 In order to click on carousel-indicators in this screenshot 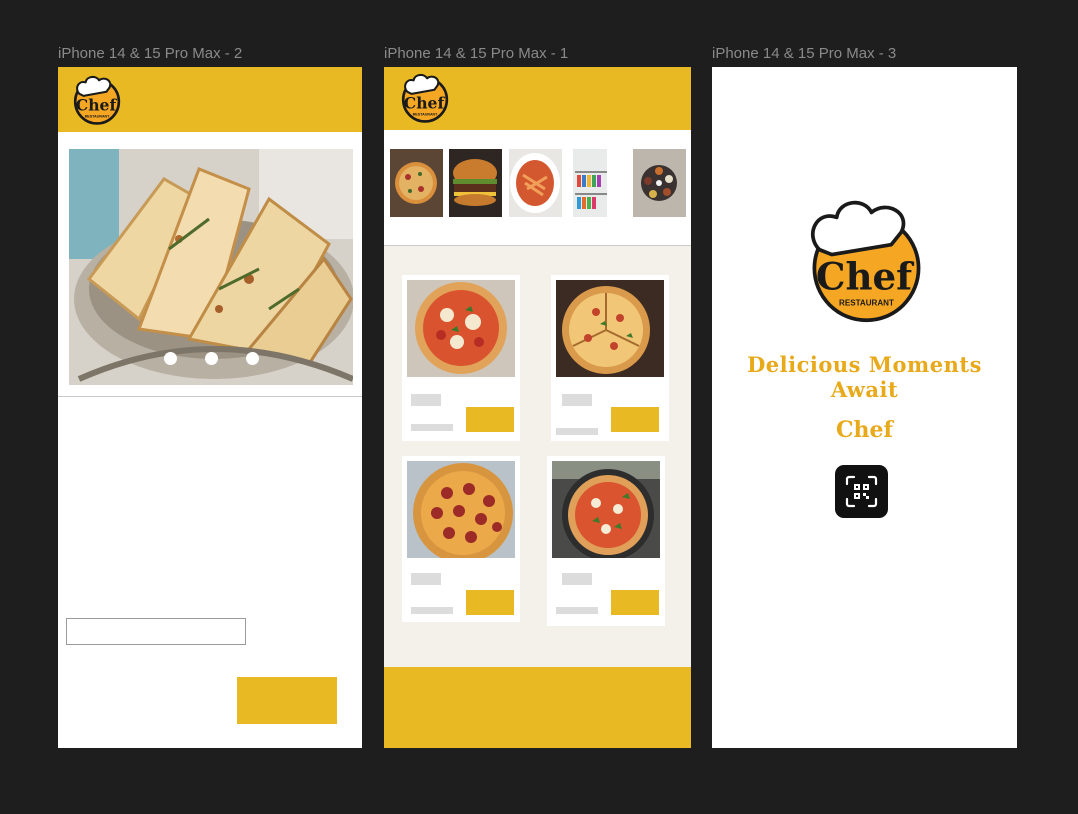, I will do `click(211, 358)`.